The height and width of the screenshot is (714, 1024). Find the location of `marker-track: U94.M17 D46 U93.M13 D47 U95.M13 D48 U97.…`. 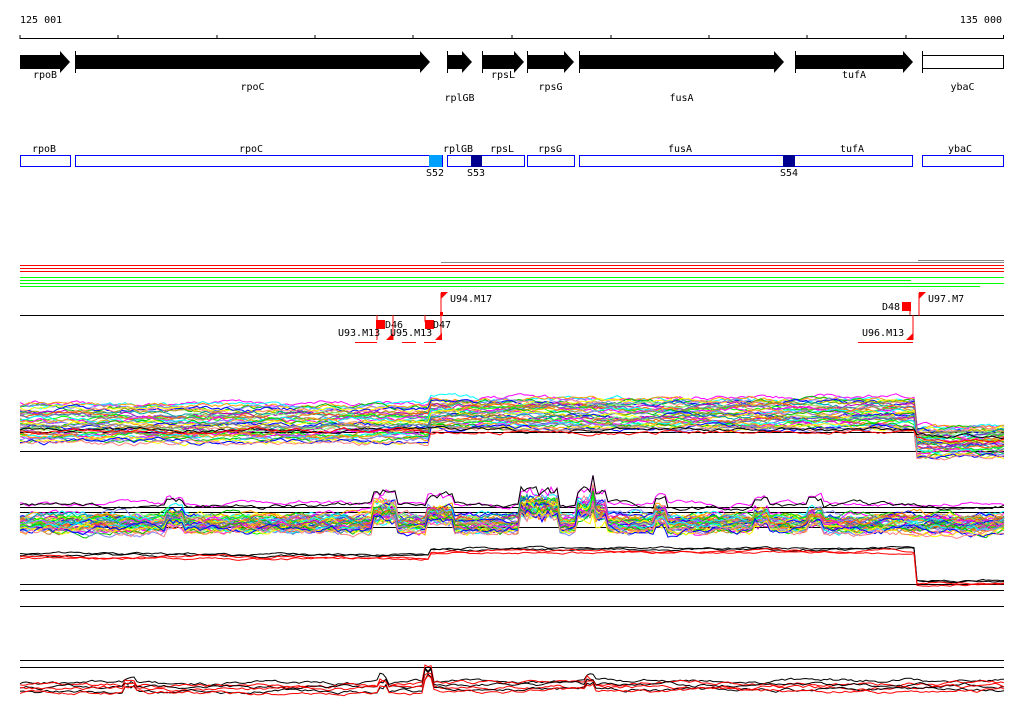

marker-track: U94.M17 D46 U93.M13 D47 U95.M13 D48 U97.… is located at coordinates (512, 317).